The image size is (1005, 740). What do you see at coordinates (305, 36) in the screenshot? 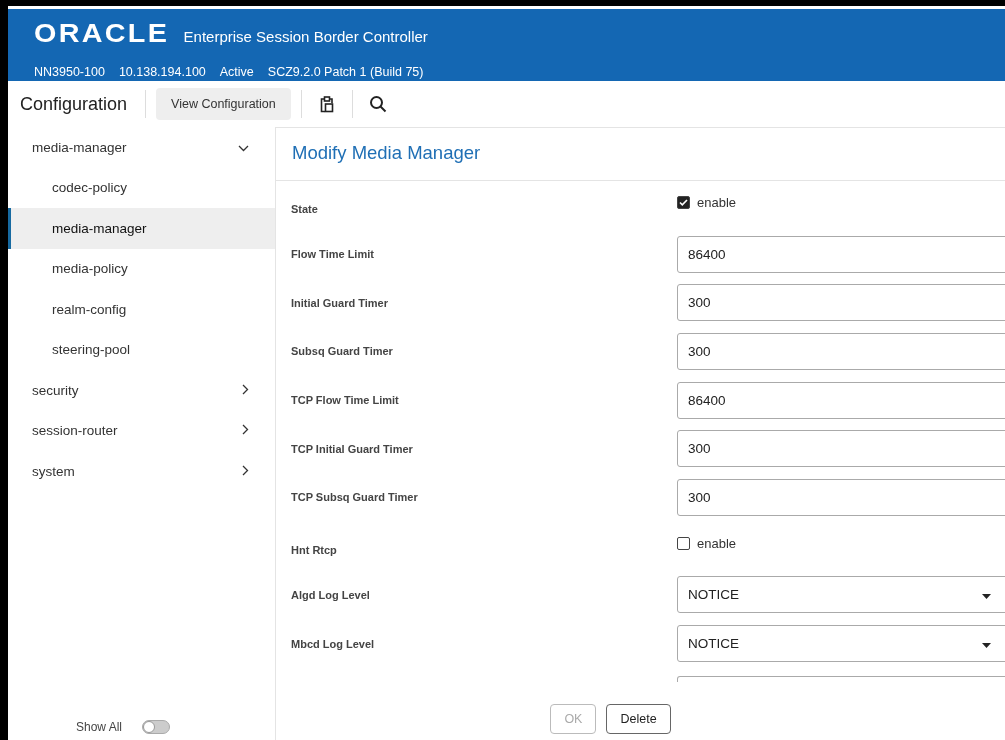
I see `product-title: Enterprise Session Border Controller` at bounding box center [305, 36].